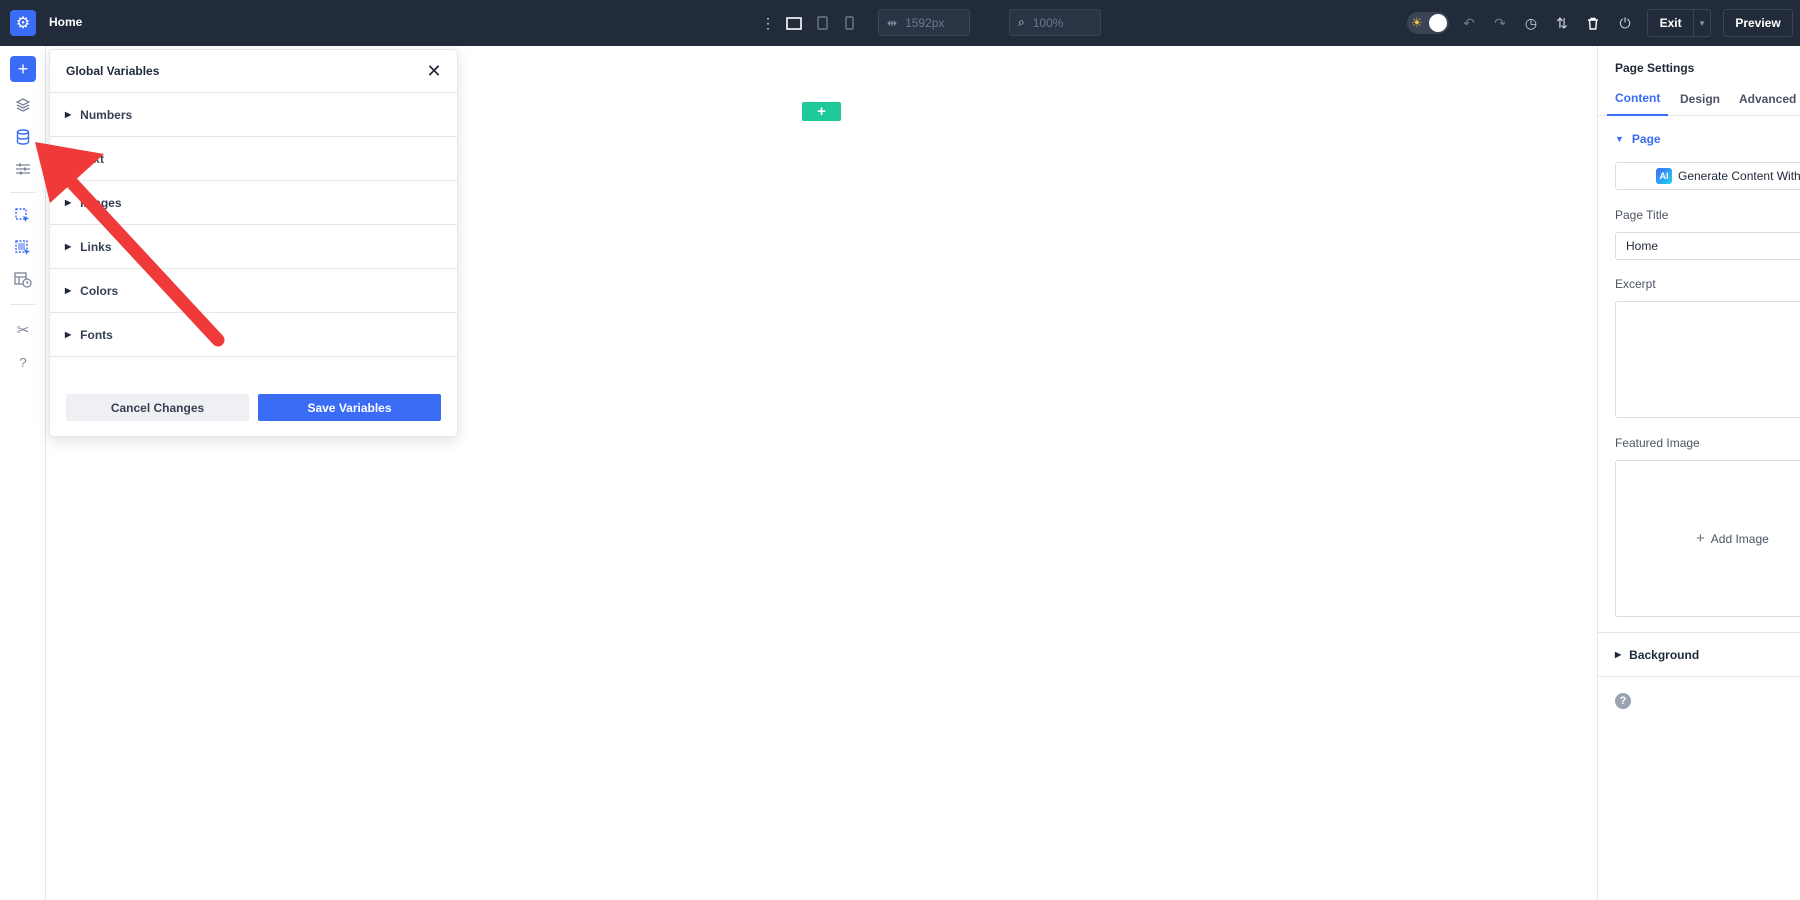 The image size is (1800, 900). I want to click on variable-group-label: Text, so click(92, 158).